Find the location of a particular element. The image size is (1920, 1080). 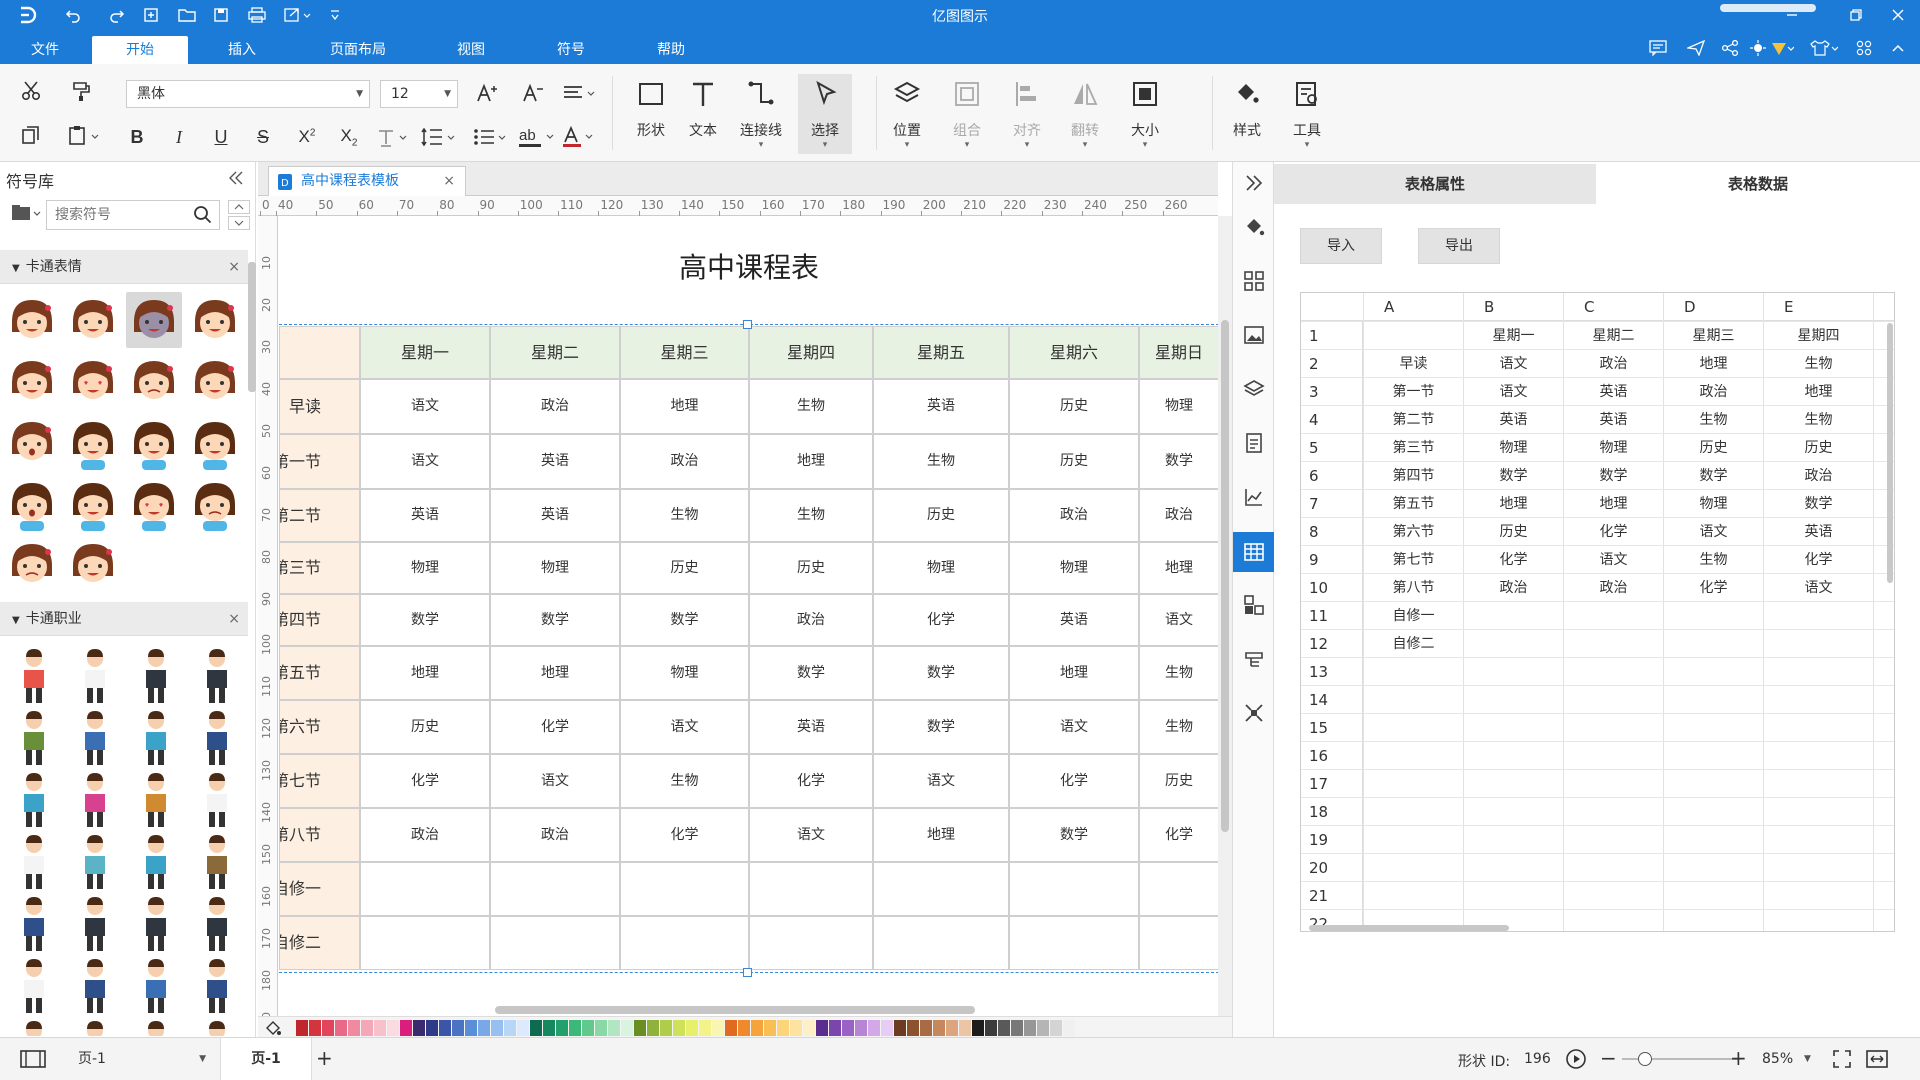

grid-row-number: 2 is located at coordinates (1332, 363).